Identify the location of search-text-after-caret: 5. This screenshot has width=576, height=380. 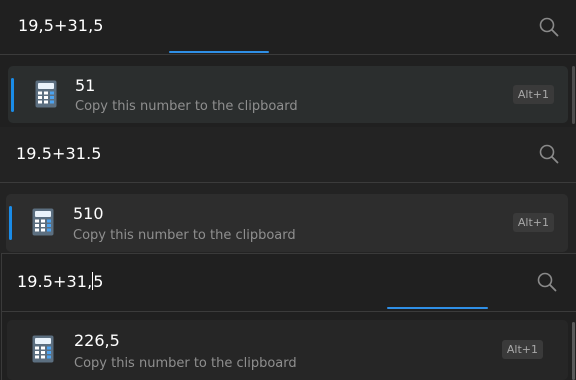
(98, 281).